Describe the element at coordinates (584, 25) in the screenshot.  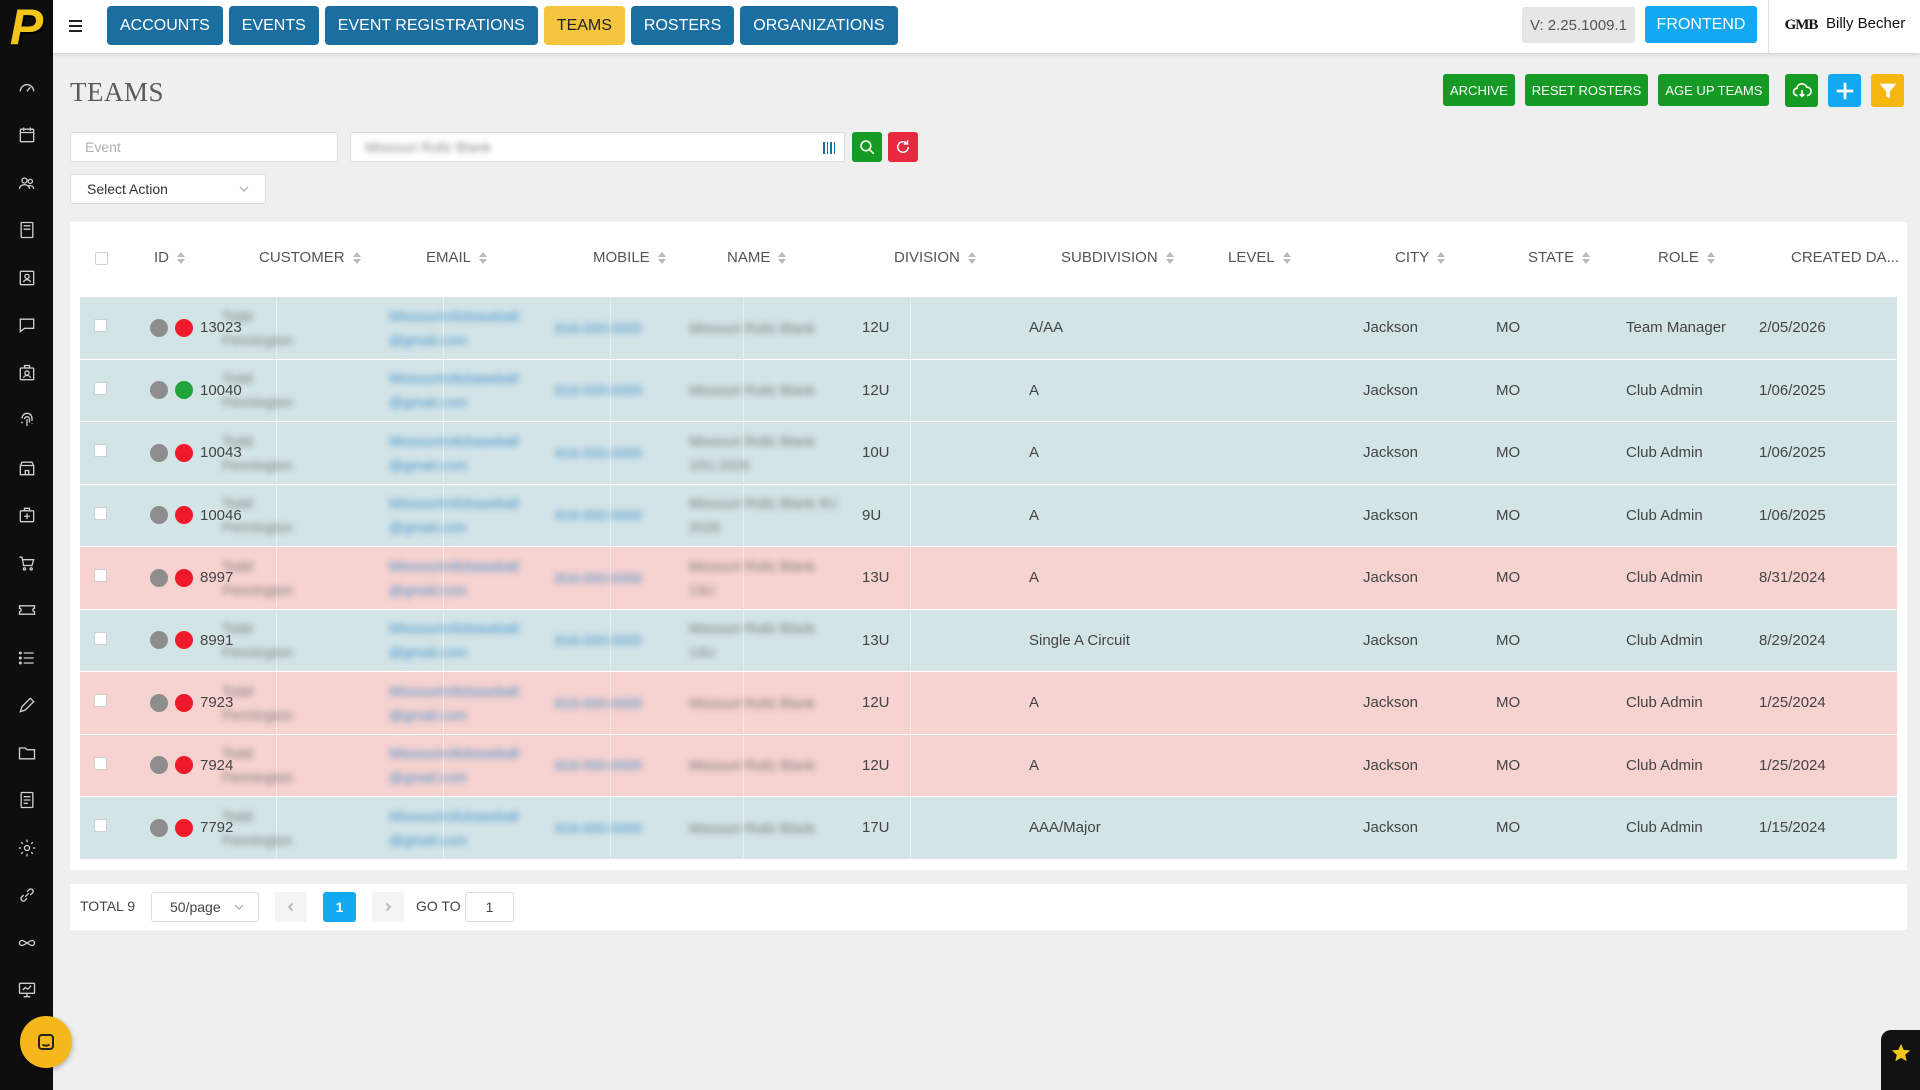
I see `nav-teams: TEAMS` at that location.